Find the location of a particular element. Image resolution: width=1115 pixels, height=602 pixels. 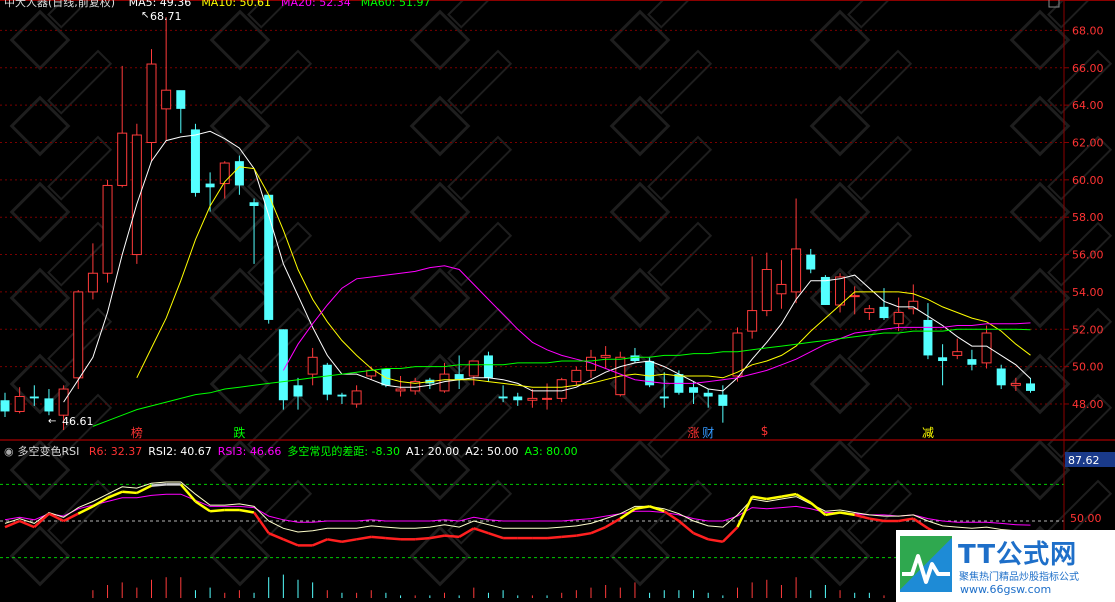

event-marker: 减 is located at coordinates (928, 432).